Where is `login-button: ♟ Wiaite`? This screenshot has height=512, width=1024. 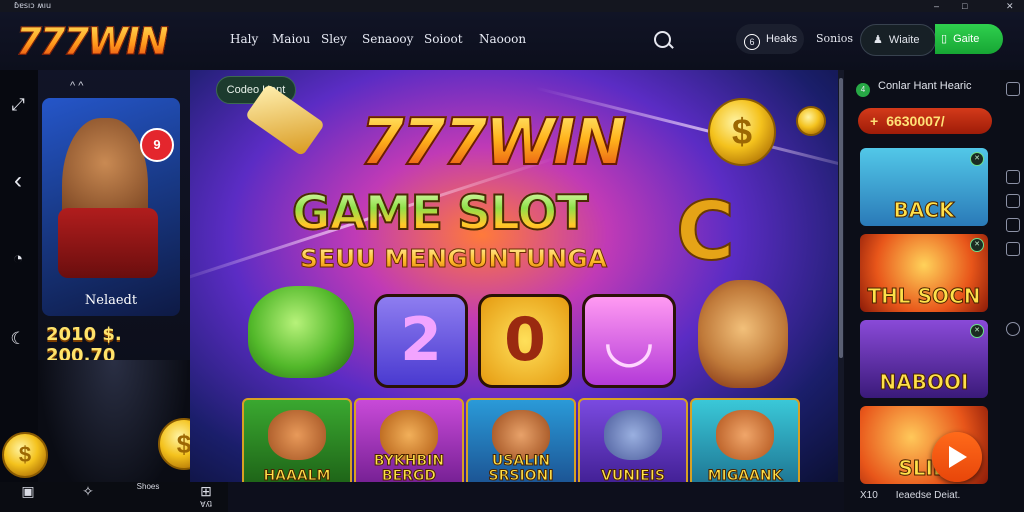 login-button: ♟ Wiaite is located at coordinates (898, 40).